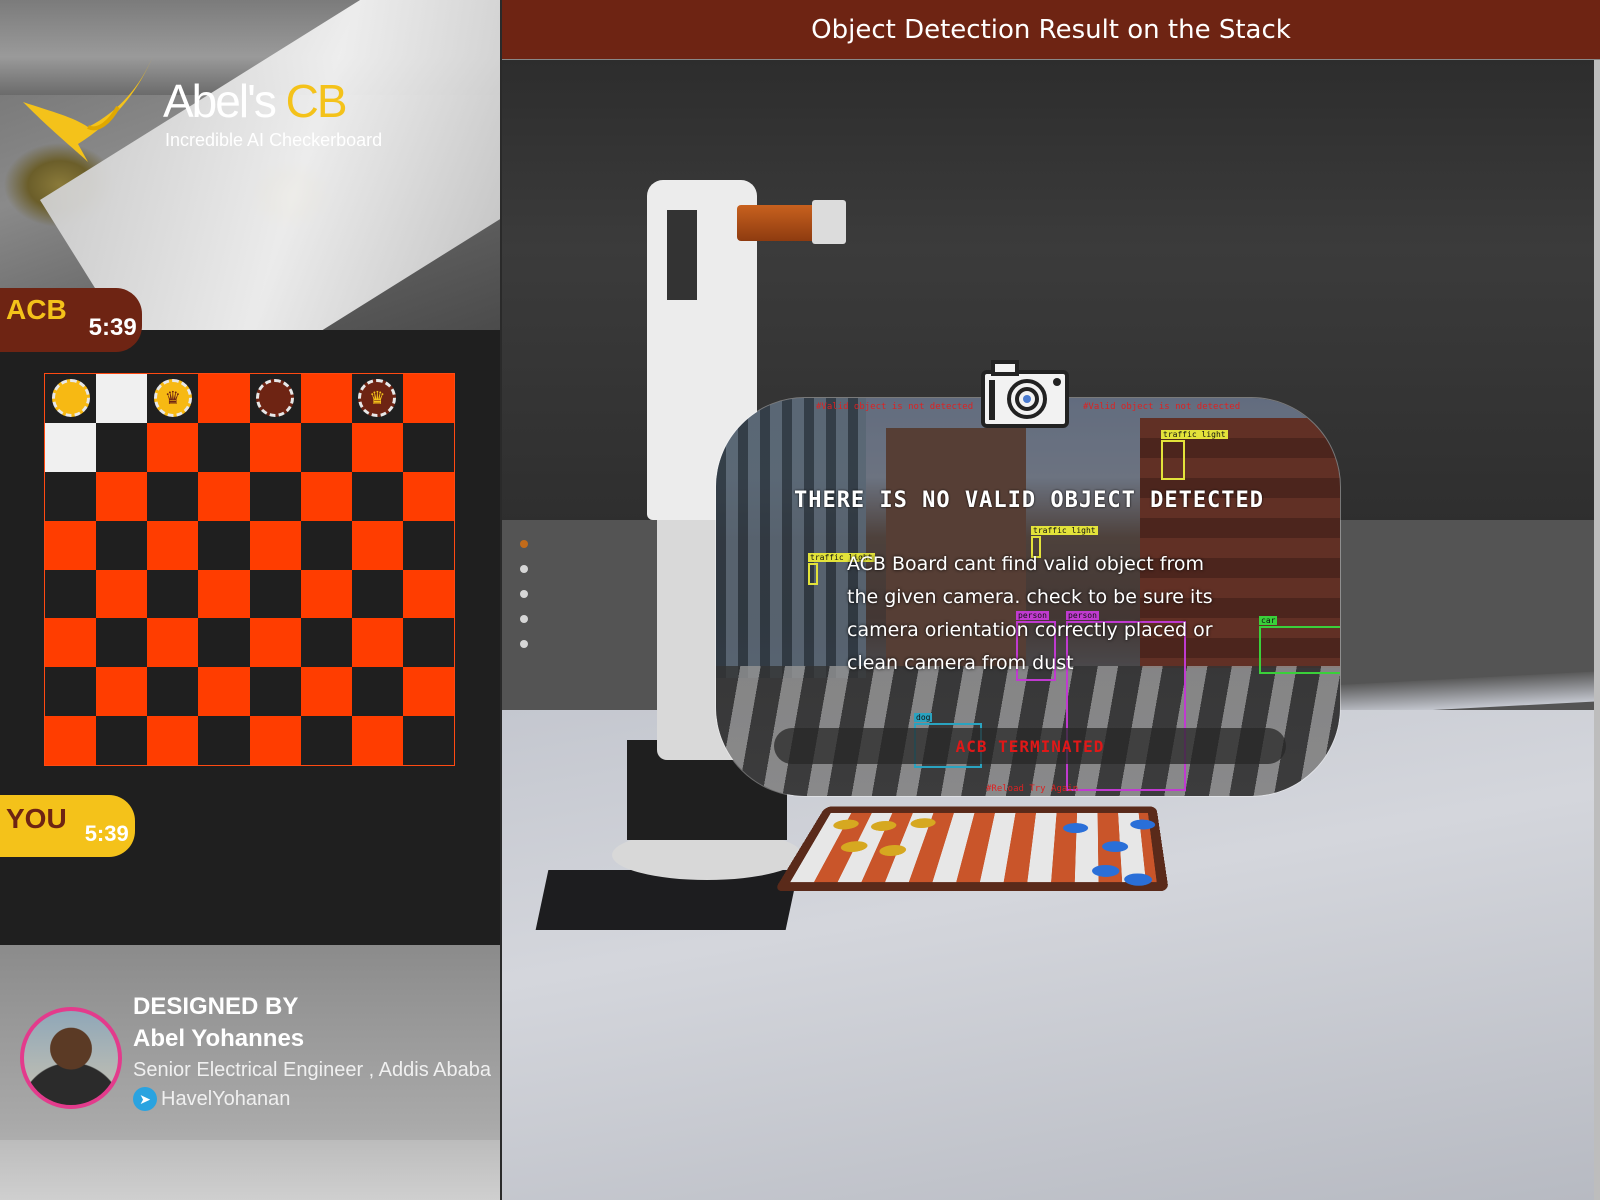 The height and width of the screenshot is (1200, 1600). What do you see at coordinates (1025, 394) in the screenshot?
I see `camera-icon` at bounding box center [1025, 394].